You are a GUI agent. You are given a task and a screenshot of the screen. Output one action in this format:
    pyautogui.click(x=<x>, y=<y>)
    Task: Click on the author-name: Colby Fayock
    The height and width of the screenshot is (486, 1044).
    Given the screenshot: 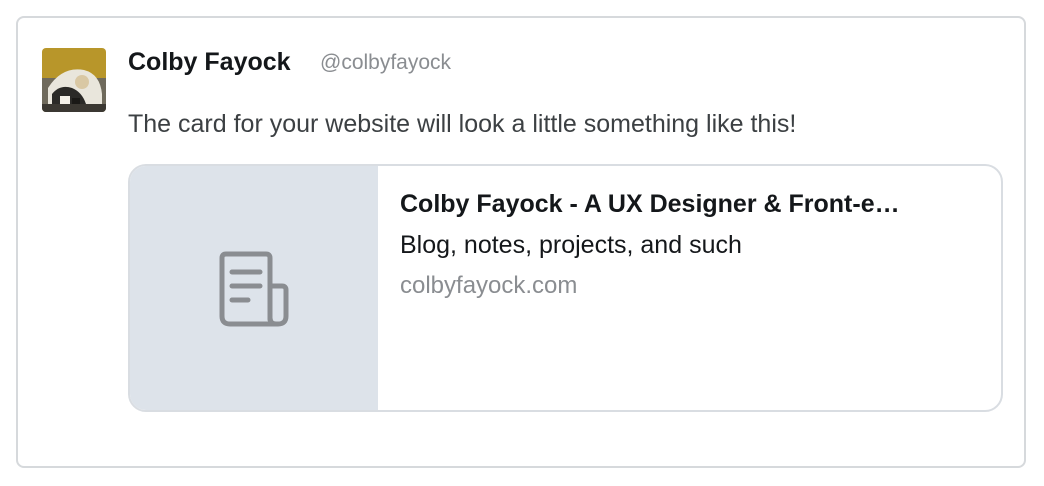 What is the action you would take?
    pyautogui.click(x=209, y=62)
    